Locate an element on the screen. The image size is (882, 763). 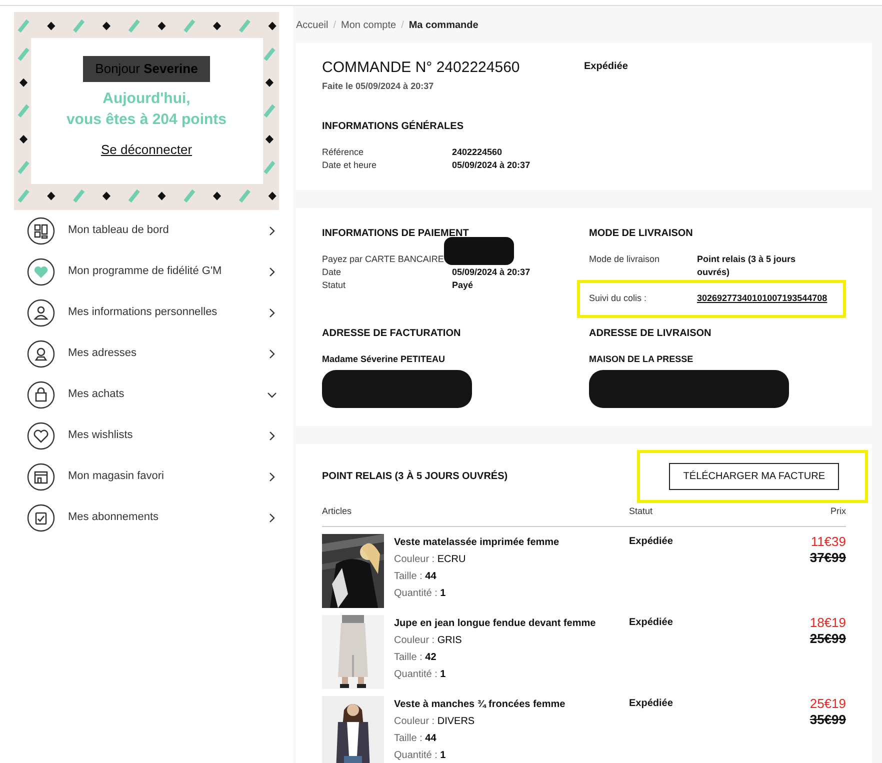
sale-price: 11€39 is located at coordinates (828, 542).